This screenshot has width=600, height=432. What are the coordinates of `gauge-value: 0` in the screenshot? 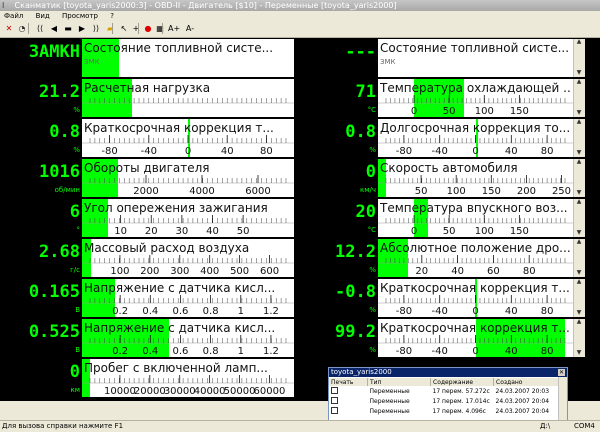 It's located at (74, 372).